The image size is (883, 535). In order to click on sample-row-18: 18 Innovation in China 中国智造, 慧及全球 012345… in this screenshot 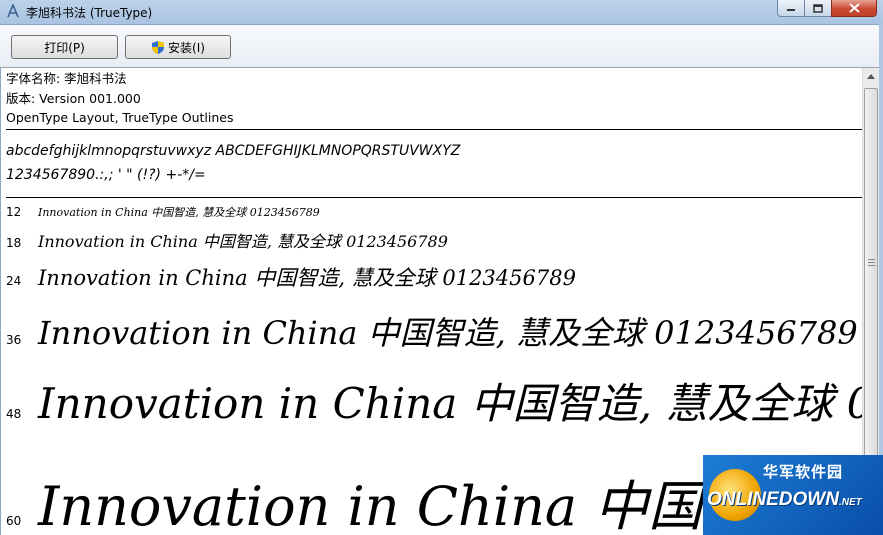, I will do `click(227, 240)`.